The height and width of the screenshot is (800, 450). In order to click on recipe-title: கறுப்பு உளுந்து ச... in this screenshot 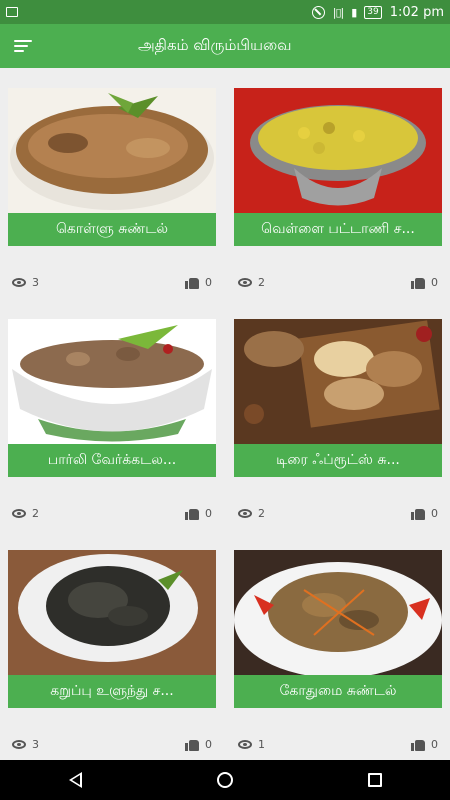, I will do `click(112, 691)`.